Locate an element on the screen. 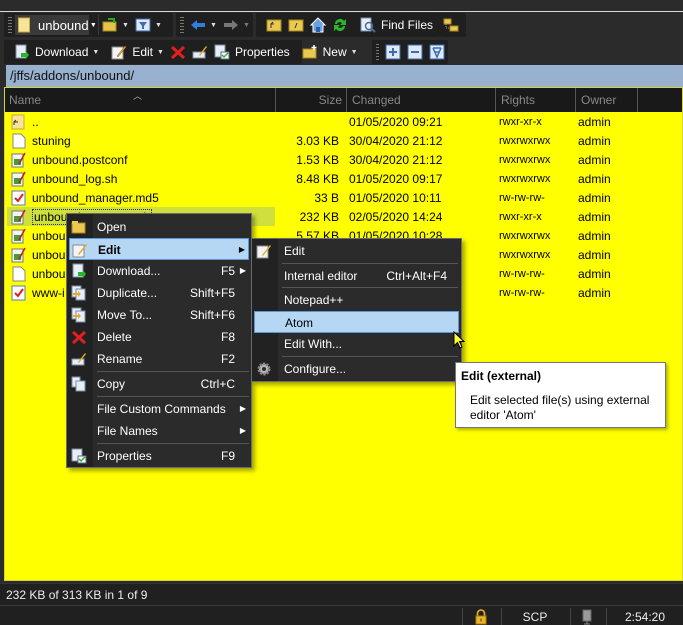 This screenshot has height=625, width=683. download-button: Download ▼ is located at coordinates (56, 52).